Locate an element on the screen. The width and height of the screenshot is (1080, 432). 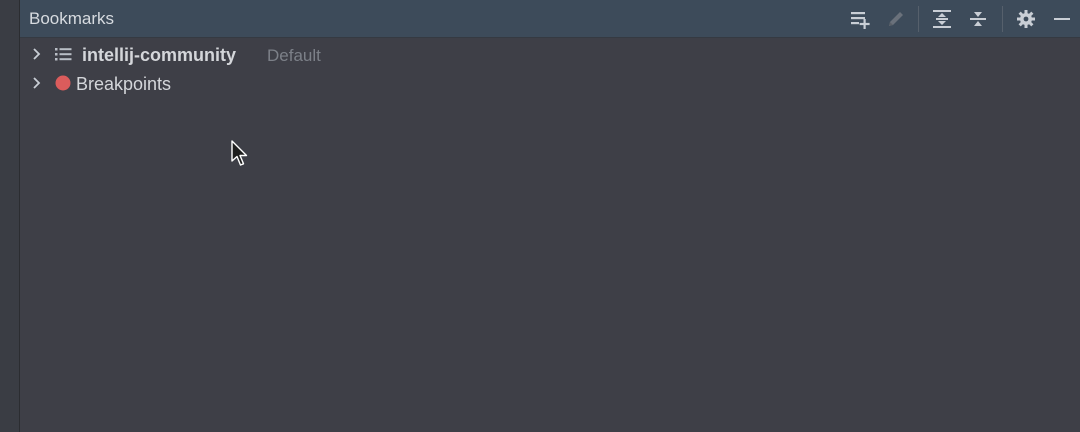
add-list-button is located at coordinates (860, 19).